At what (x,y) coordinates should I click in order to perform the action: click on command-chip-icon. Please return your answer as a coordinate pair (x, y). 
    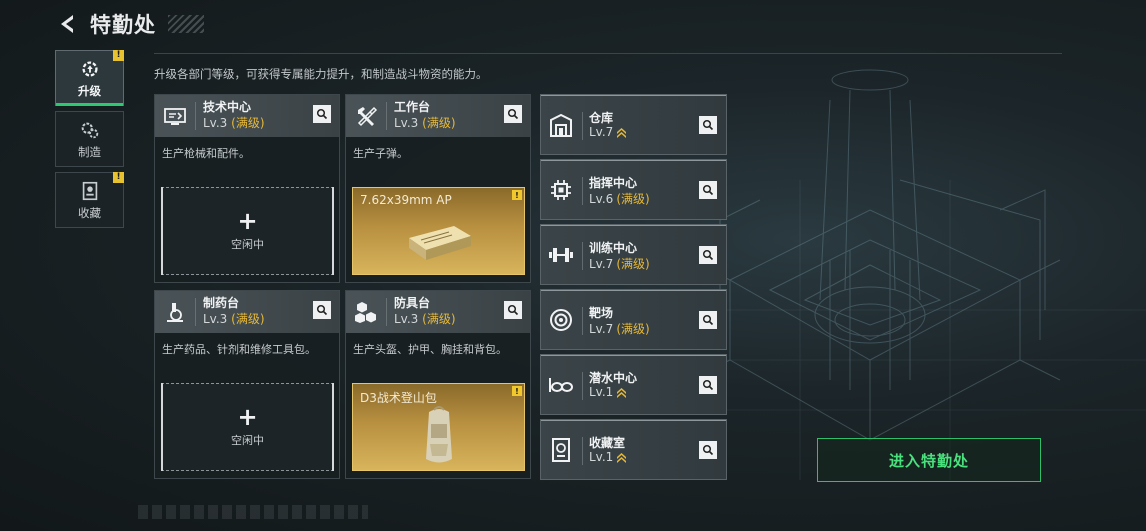
    Looking at the image, I should click on (561, 190).